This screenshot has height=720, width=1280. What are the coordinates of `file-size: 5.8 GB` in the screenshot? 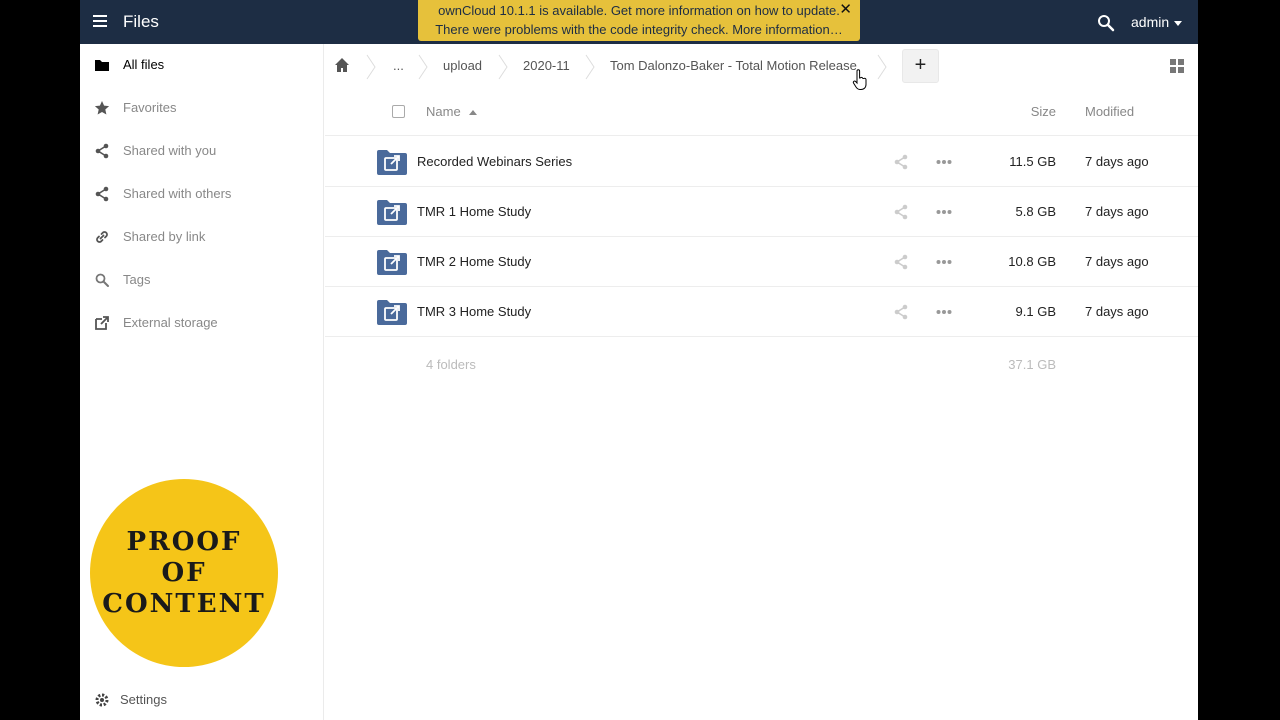 It's located at (1035, 211).